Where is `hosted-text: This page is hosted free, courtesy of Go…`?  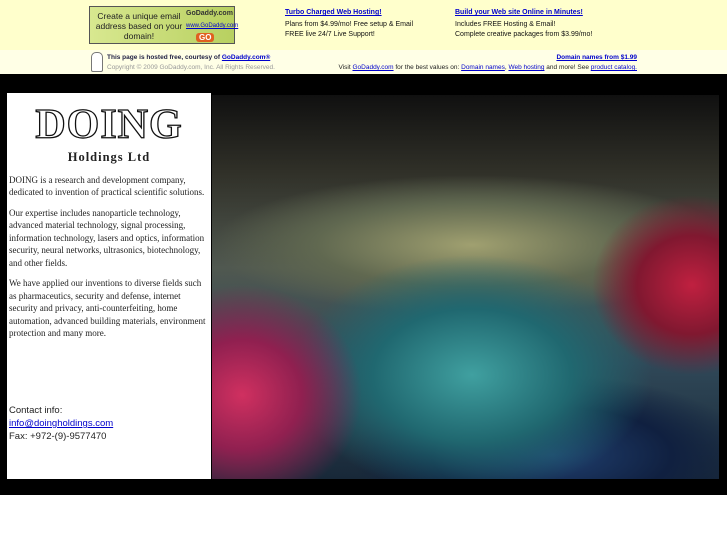 hosted-text: This page is hosted free, courtesy of Go… is located at coordinates (188, 57).